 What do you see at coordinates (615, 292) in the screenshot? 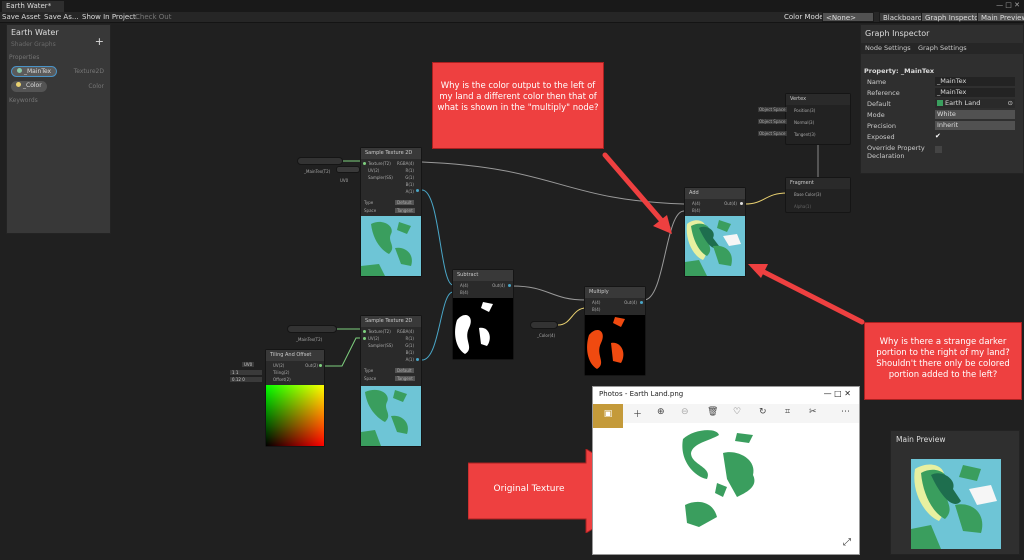
I see `node-title: Multiply` at bounding box center [615, 292].